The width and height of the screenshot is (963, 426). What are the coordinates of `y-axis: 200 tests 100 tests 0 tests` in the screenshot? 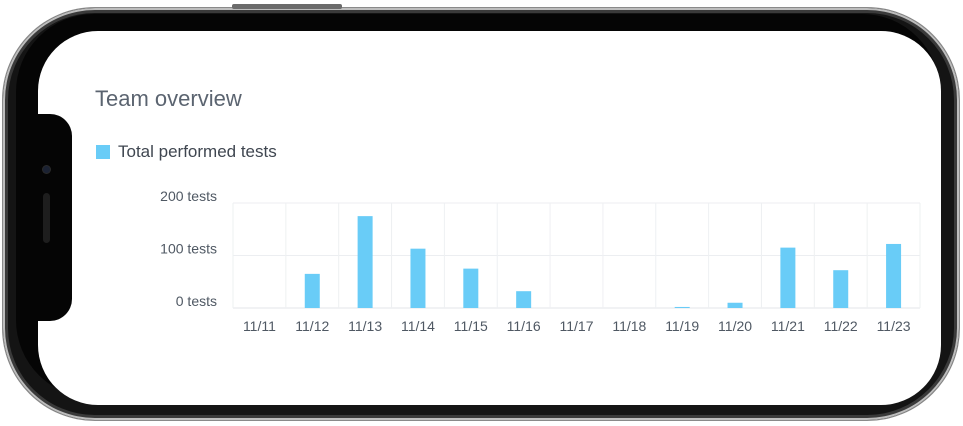 It's located at (188, 248).